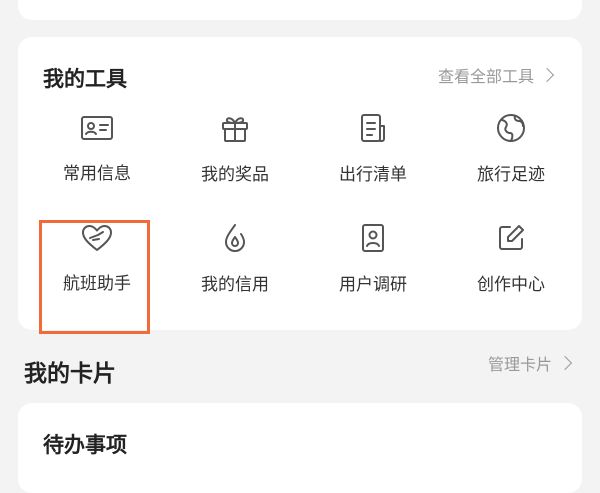 Image resolution: width=600 pixels, height=493 pixels. Describe the element at coordinates (511, 128) in the screenshot. I see `globe-icon` at that location.